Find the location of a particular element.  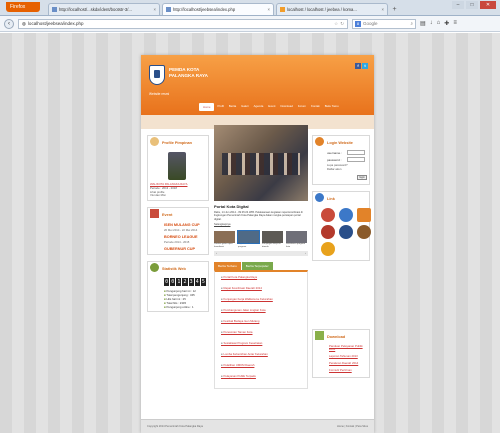

bookmarks-icon: ▤ is located at coordinates (423, 23).